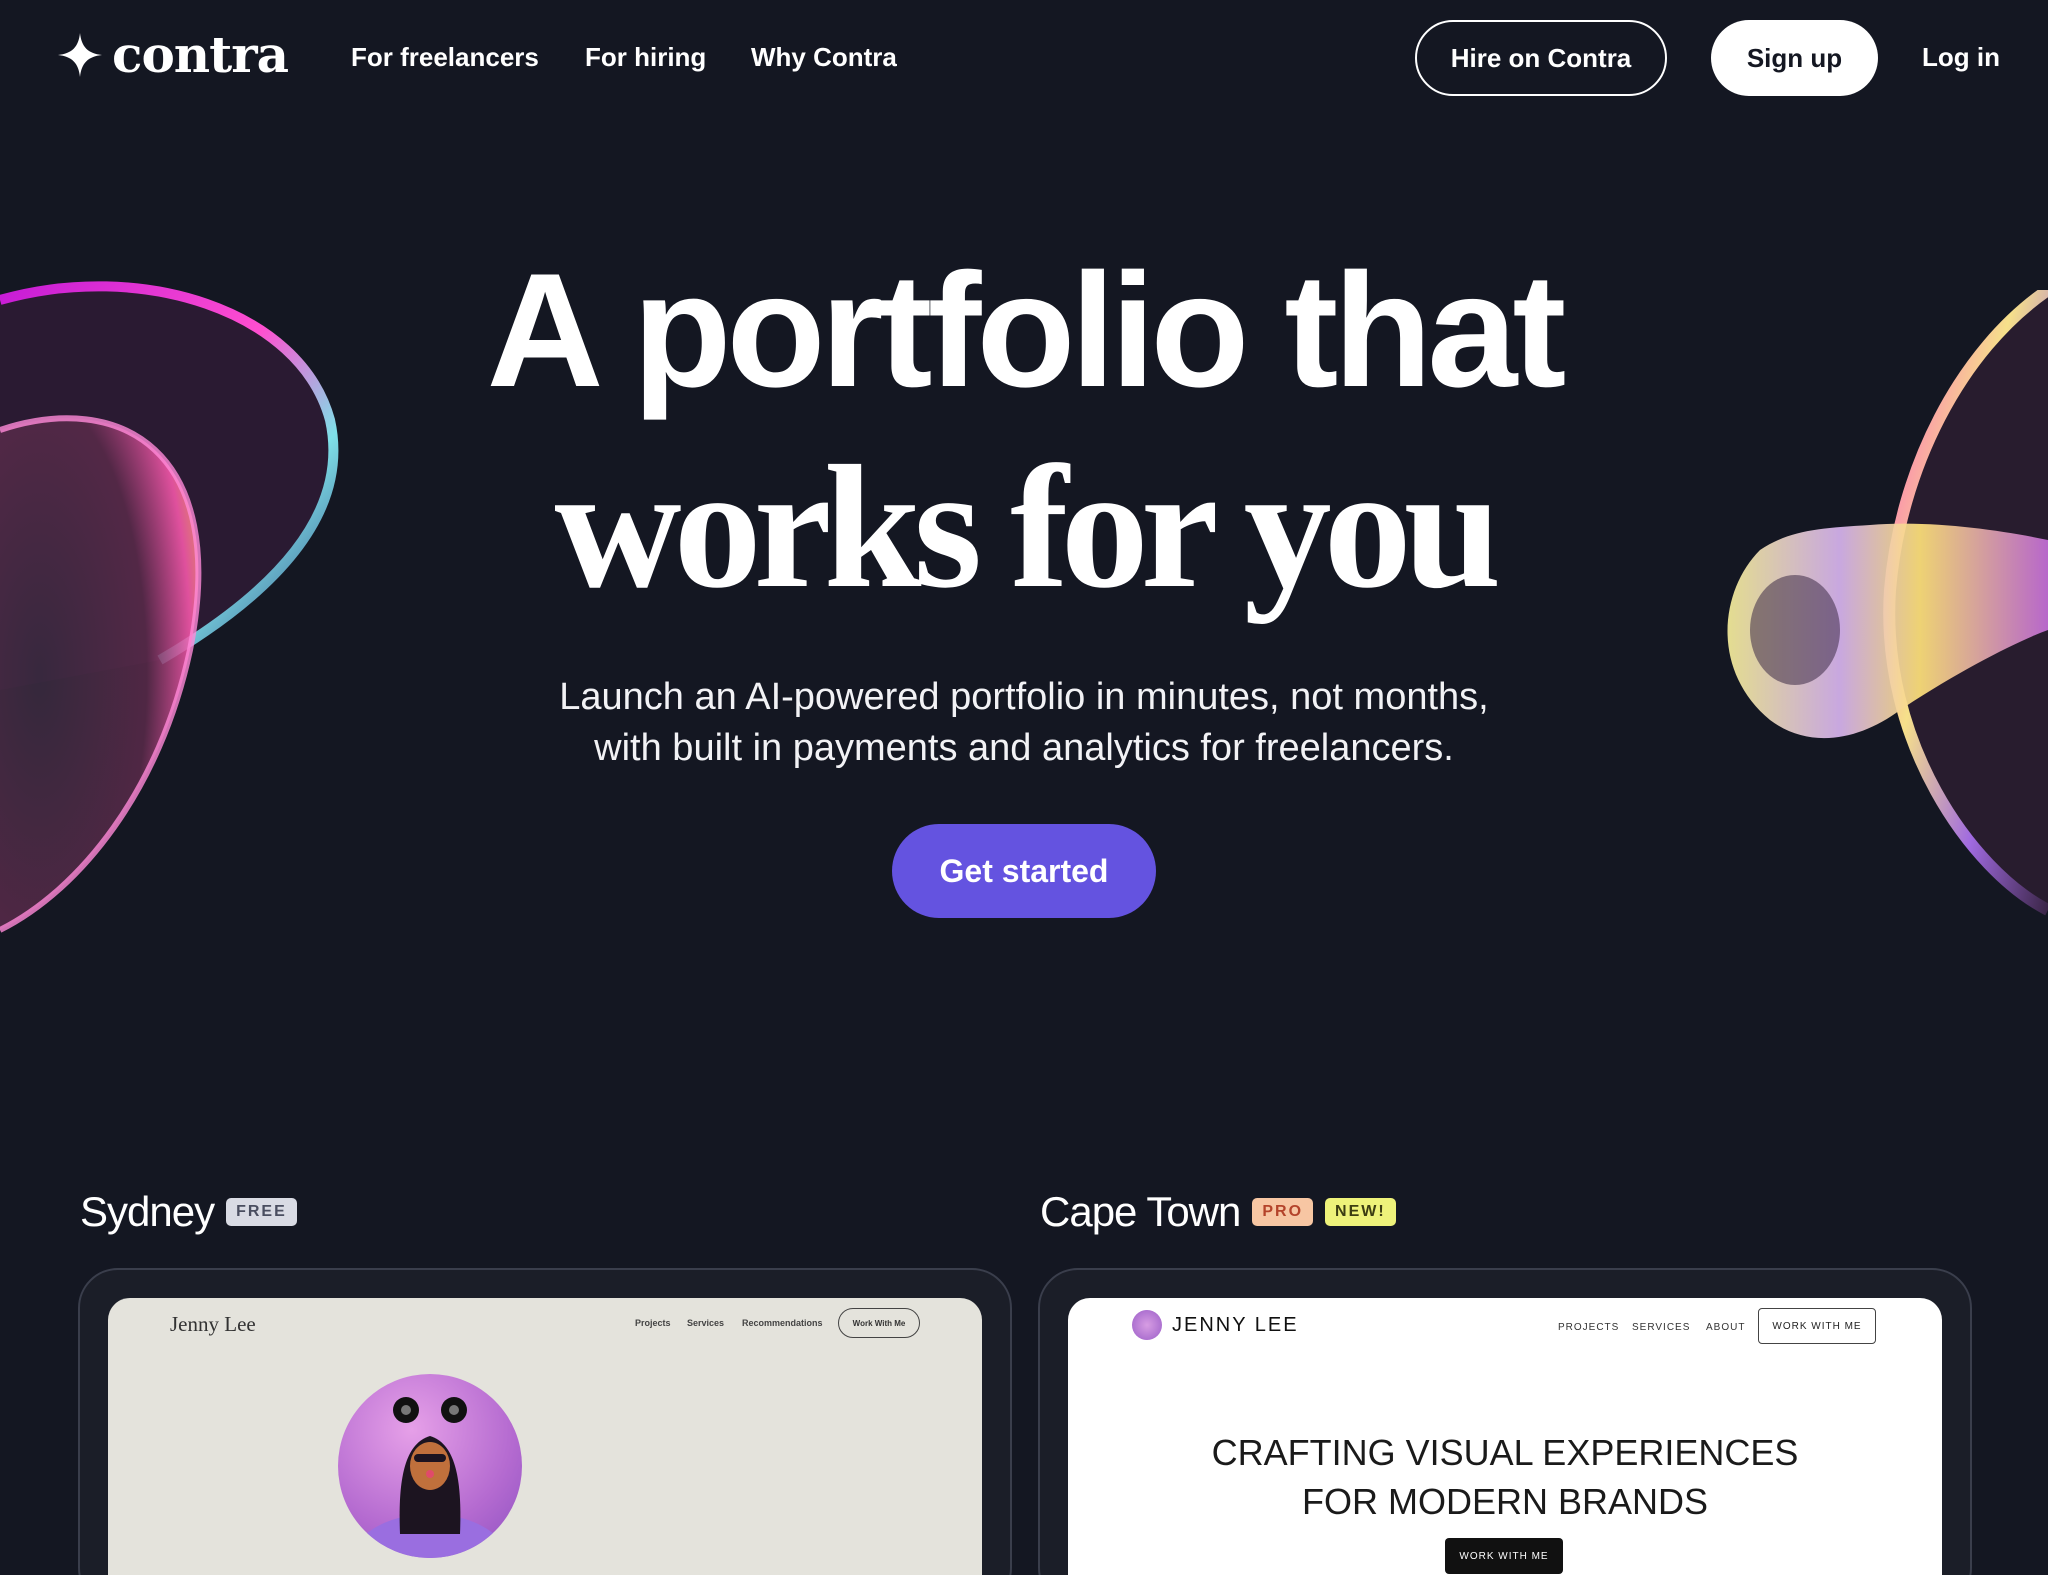 This screenshot has height=1575, width=2048. Describe the element at coordinates (645, 57) in the screenshot. I see `nav-for-hiring: For hiring` at that location.